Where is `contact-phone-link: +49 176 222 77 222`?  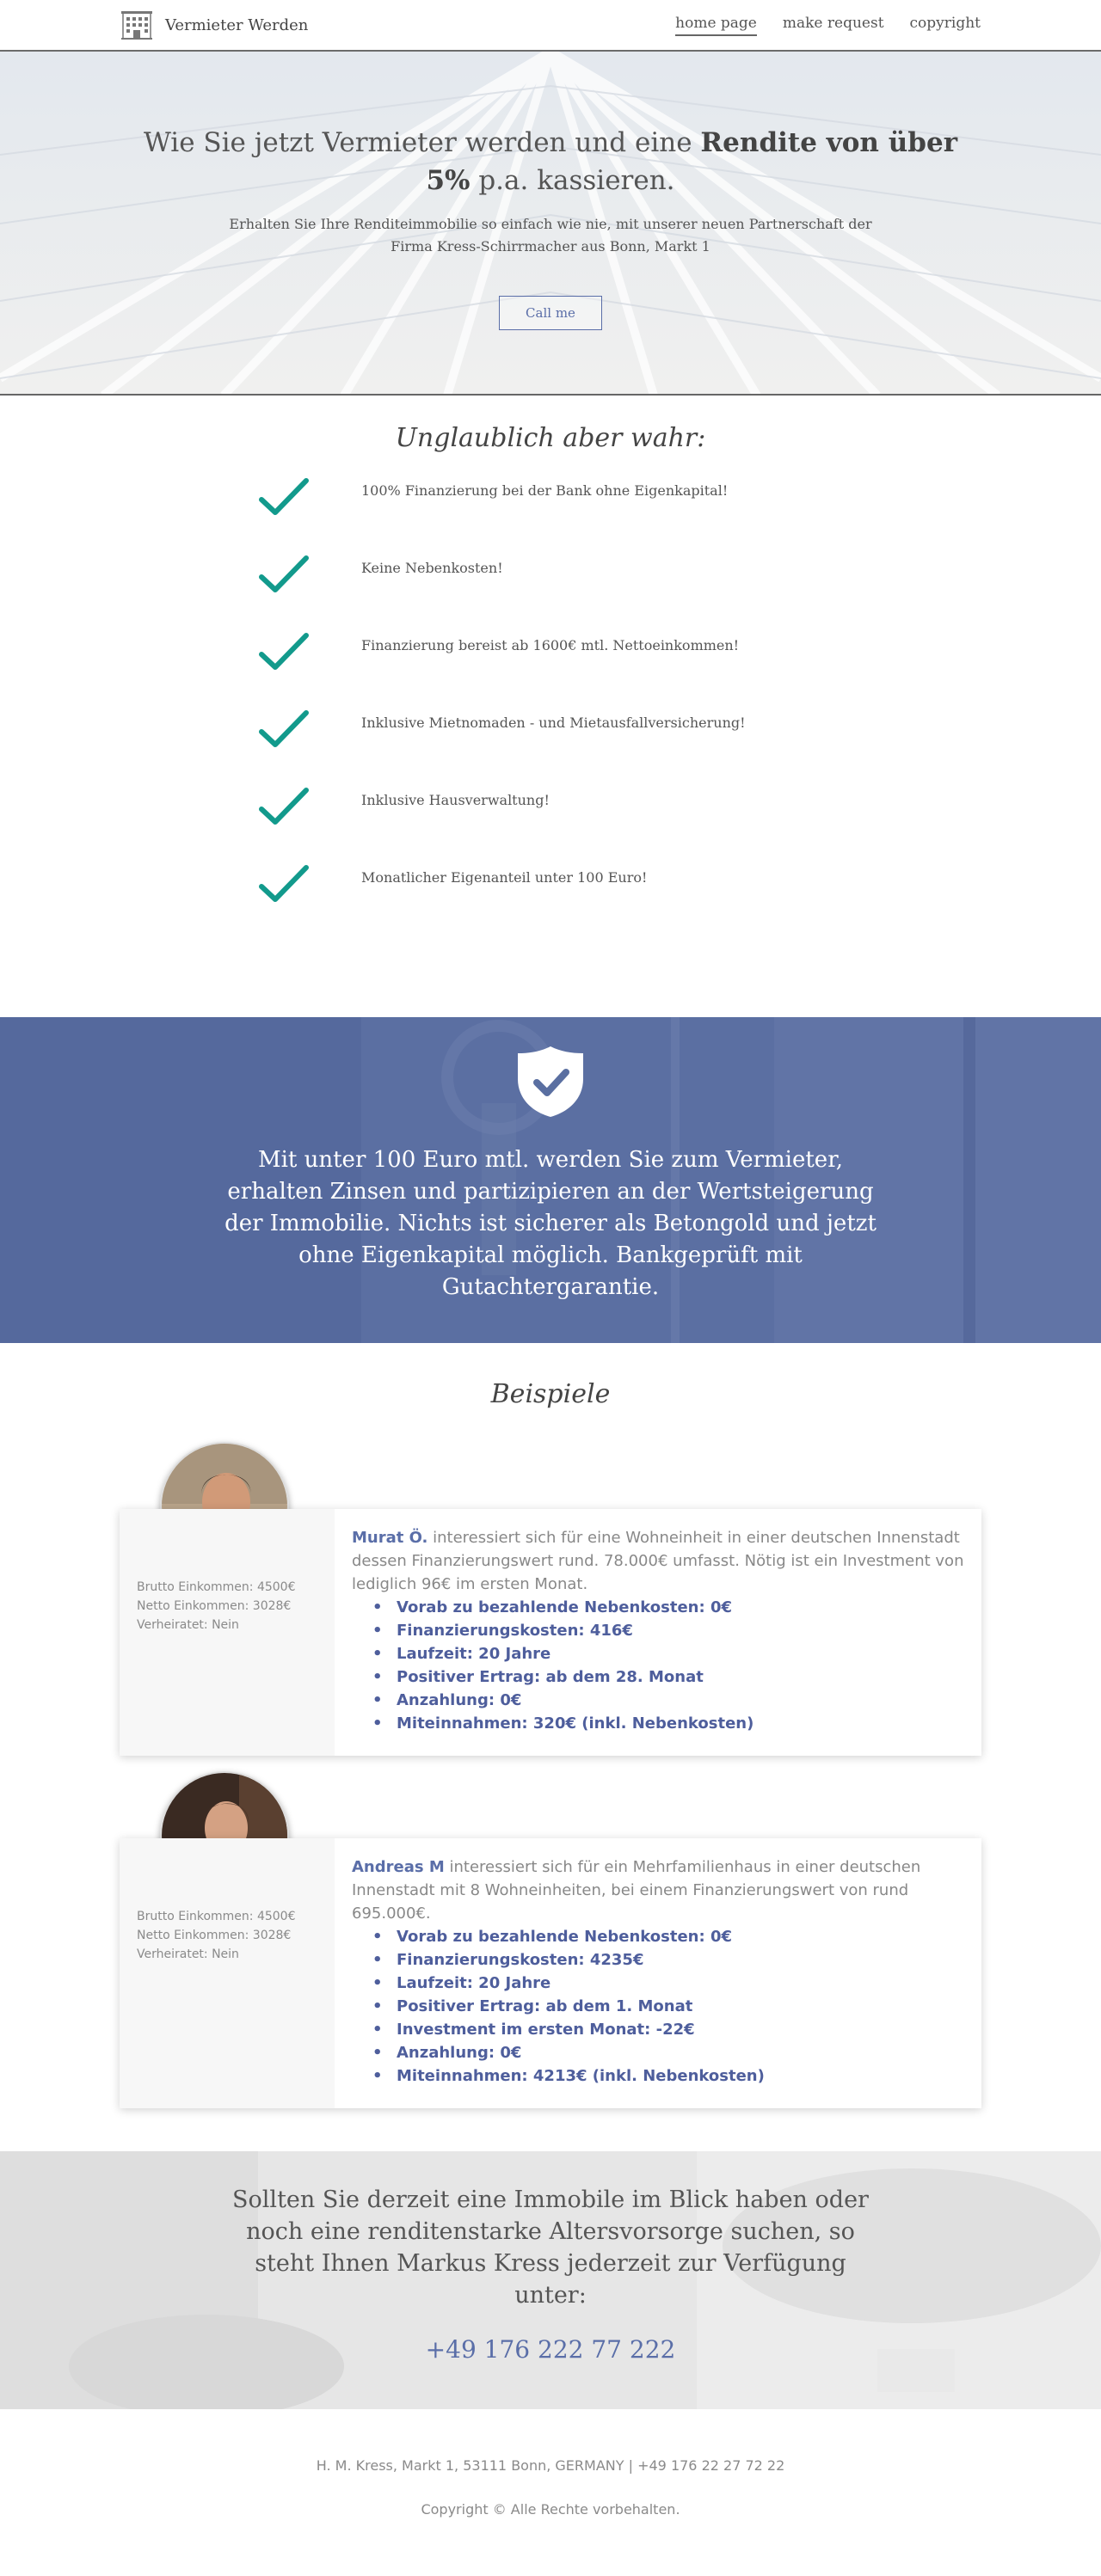
contact-phone-link: +49 176 222 77 222 is located at coordinates (551, 2349).